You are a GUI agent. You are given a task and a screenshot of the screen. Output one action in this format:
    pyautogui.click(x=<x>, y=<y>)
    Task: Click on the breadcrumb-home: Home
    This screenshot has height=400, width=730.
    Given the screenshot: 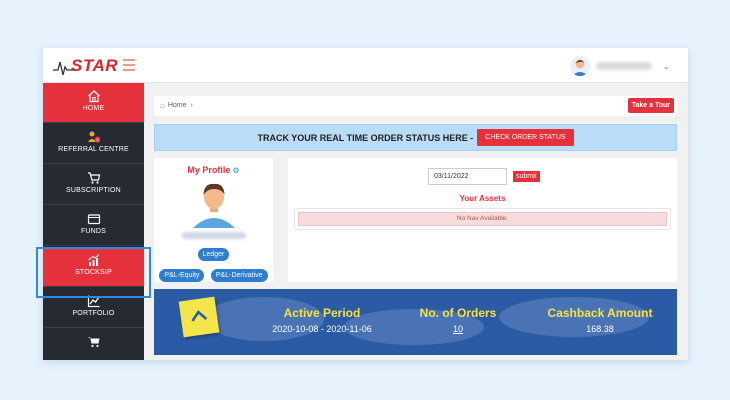 What is the action you would take?
    pyautogui.click(x=177, y=105)
    